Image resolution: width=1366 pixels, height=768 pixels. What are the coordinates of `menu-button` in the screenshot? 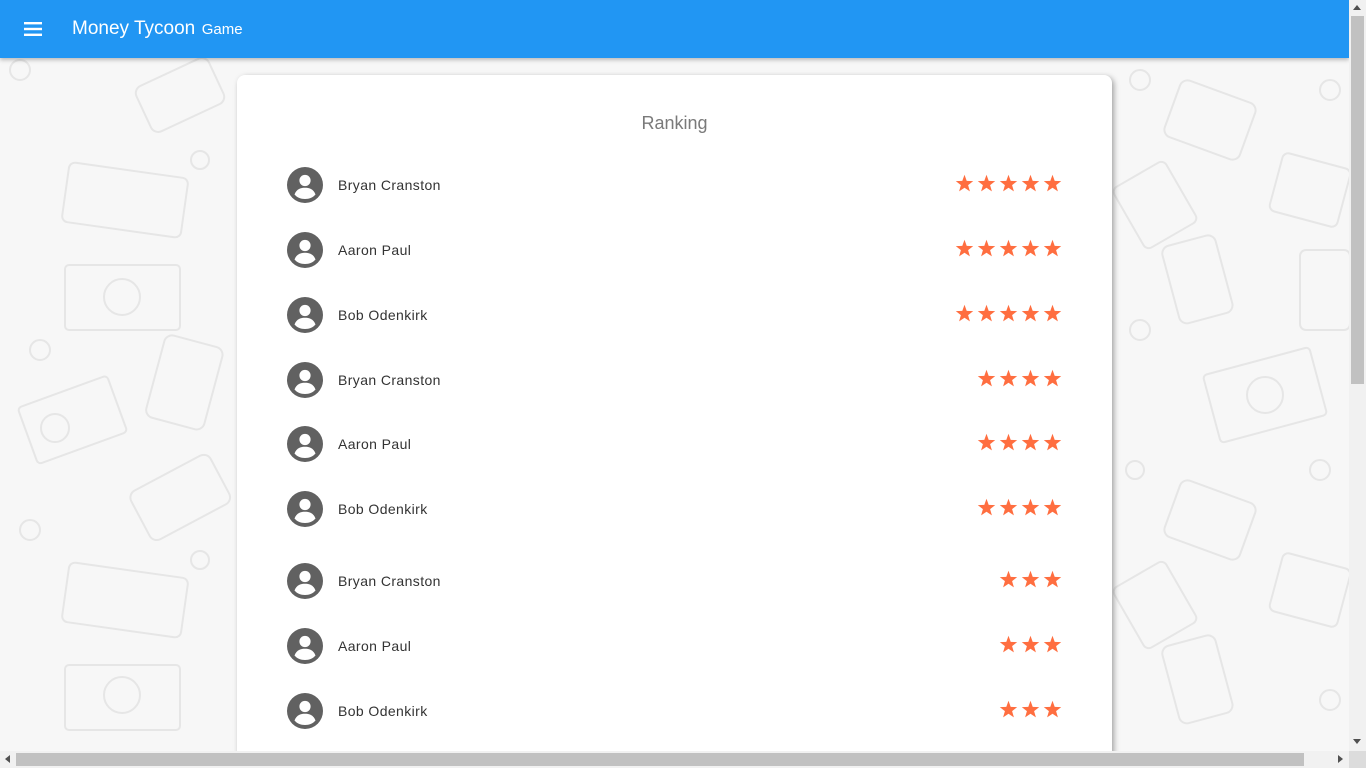 It's located at (33, 29).